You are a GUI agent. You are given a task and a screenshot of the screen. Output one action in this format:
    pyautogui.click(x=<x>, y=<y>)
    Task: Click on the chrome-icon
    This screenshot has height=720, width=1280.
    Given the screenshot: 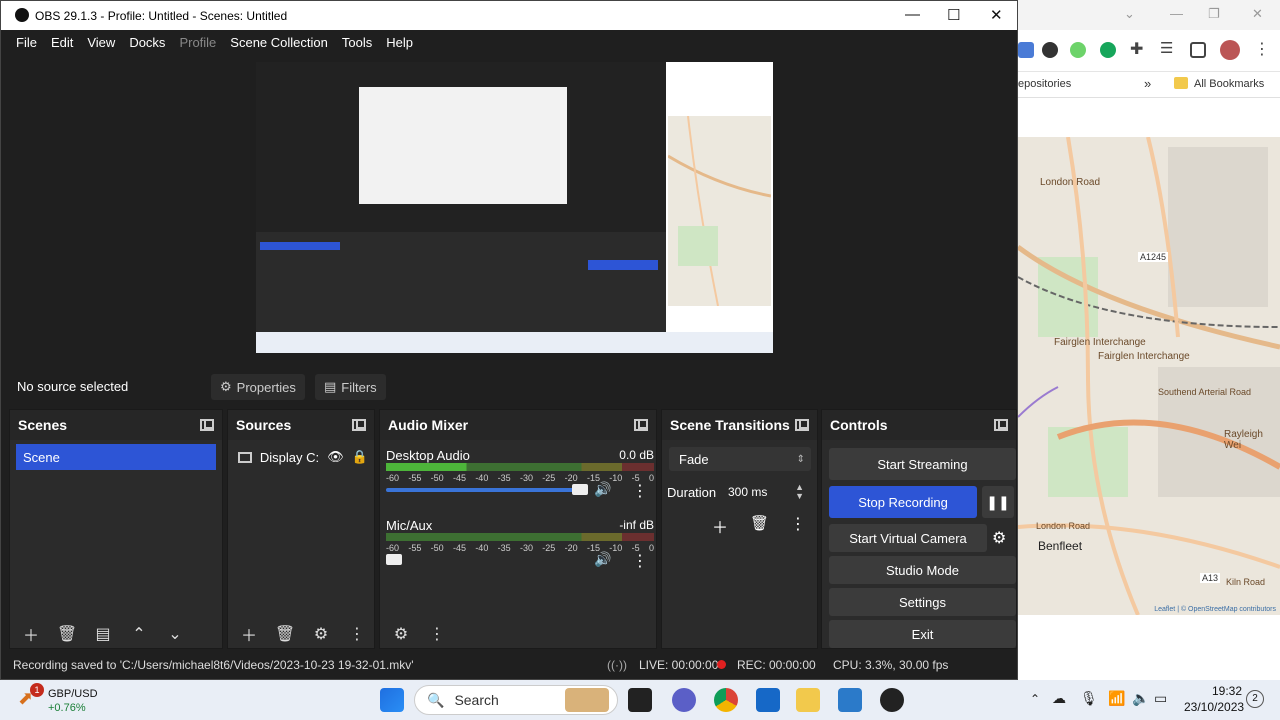 What is the action you would take?
    pyautogui.click(x=726, y=700)
    